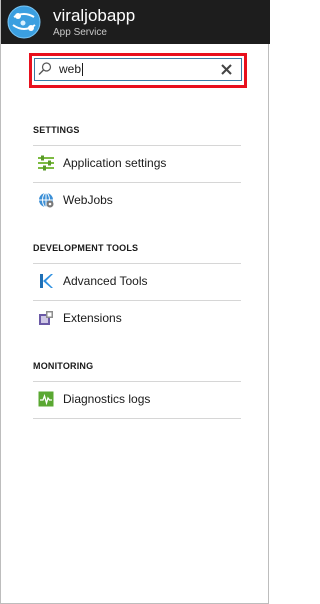  I want to click on menu-item-label: WebJobs, so click(88, 200).